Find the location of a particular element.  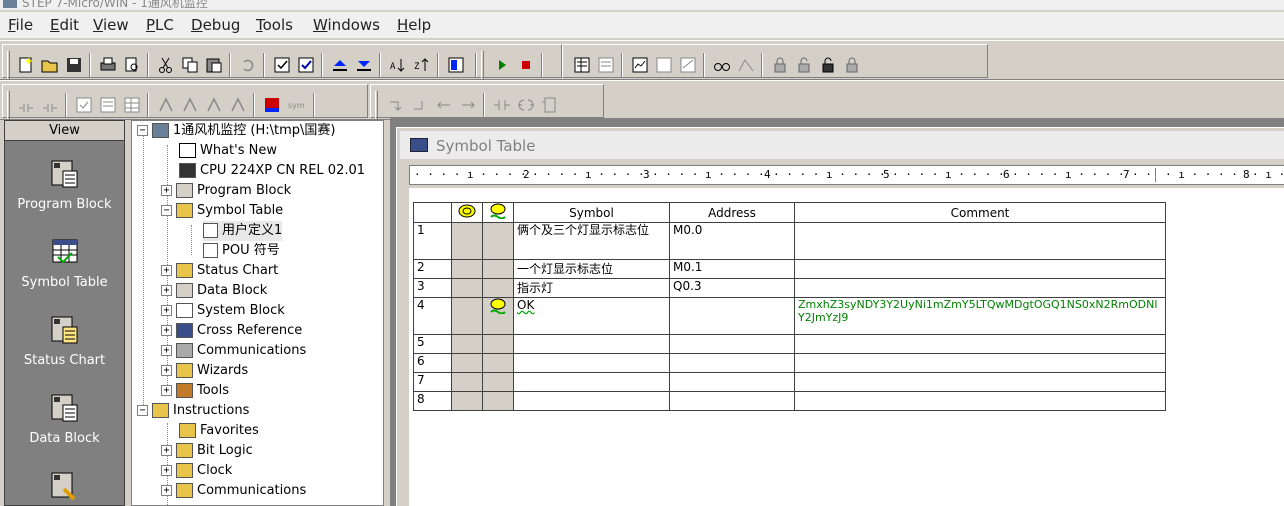

box-icon is located at coordinates (550, 105).